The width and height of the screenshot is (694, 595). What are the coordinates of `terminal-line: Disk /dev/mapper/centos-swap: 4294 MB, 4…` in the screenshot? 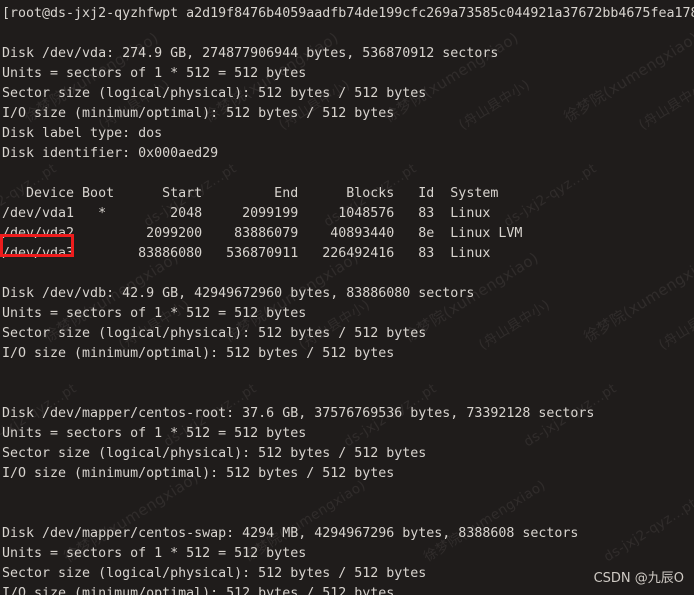 It's located at (290, 533).